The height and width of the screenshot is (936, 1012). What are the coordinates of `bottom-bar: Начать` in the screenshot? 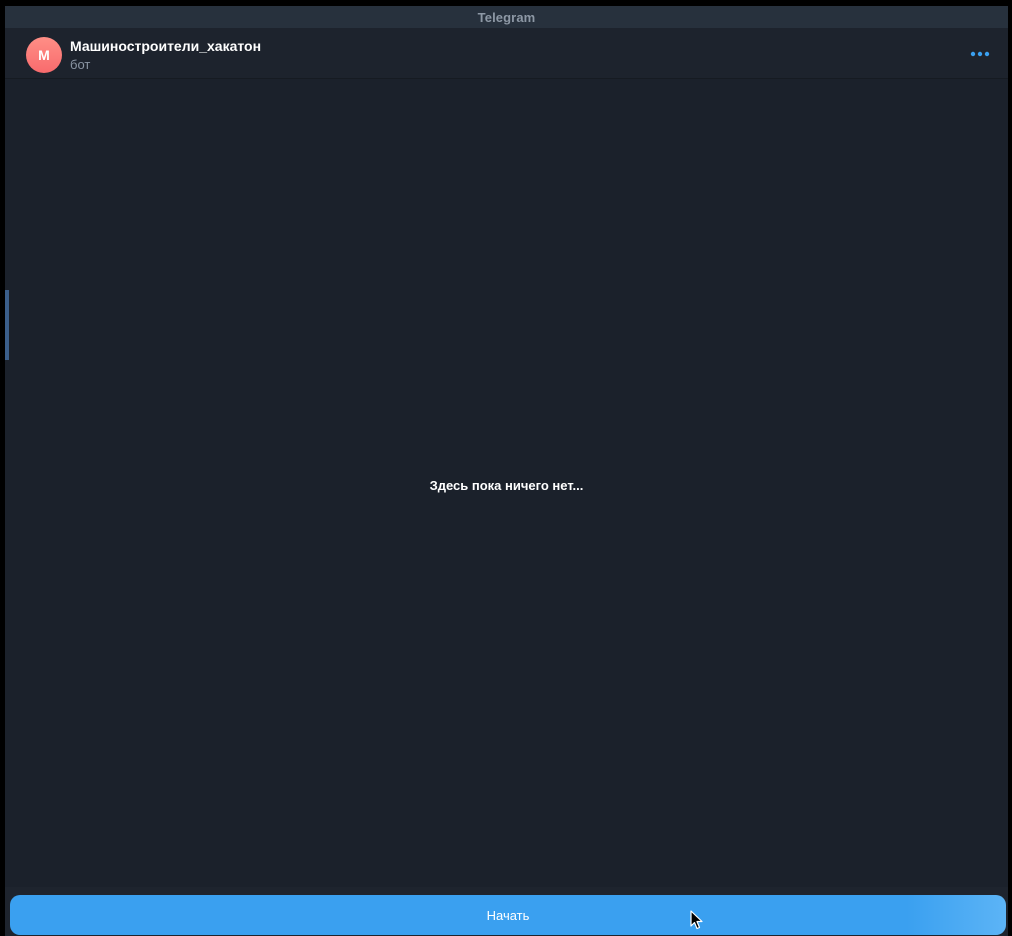 It's located at (506, 911).